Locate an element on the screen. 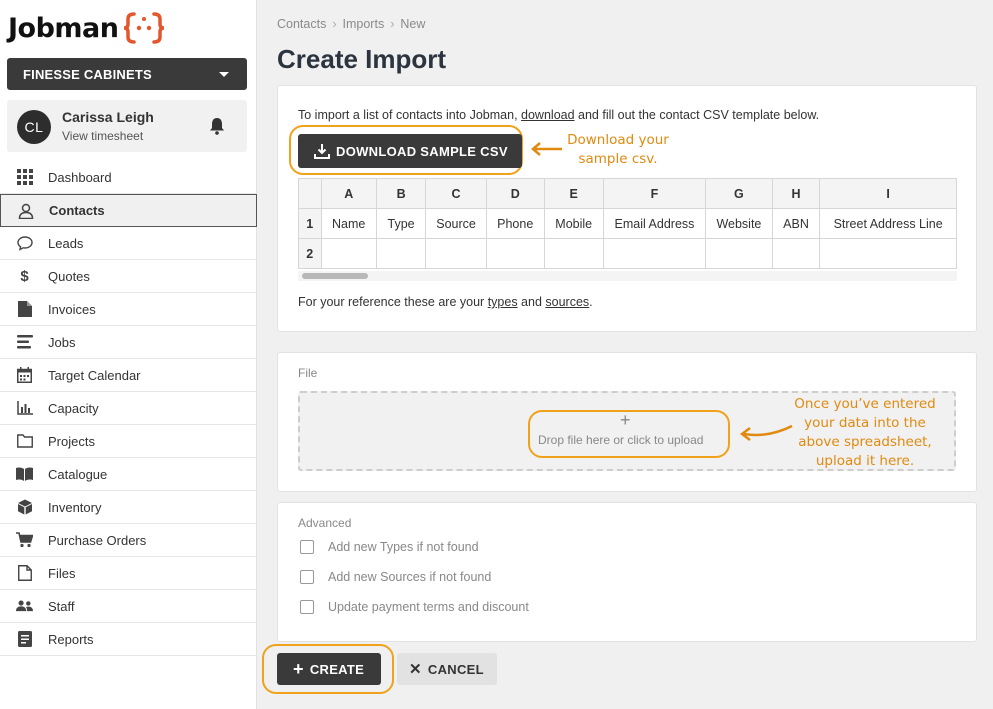  column-letters-row: A B C D E F G H I is located at coordinates (627, 193).